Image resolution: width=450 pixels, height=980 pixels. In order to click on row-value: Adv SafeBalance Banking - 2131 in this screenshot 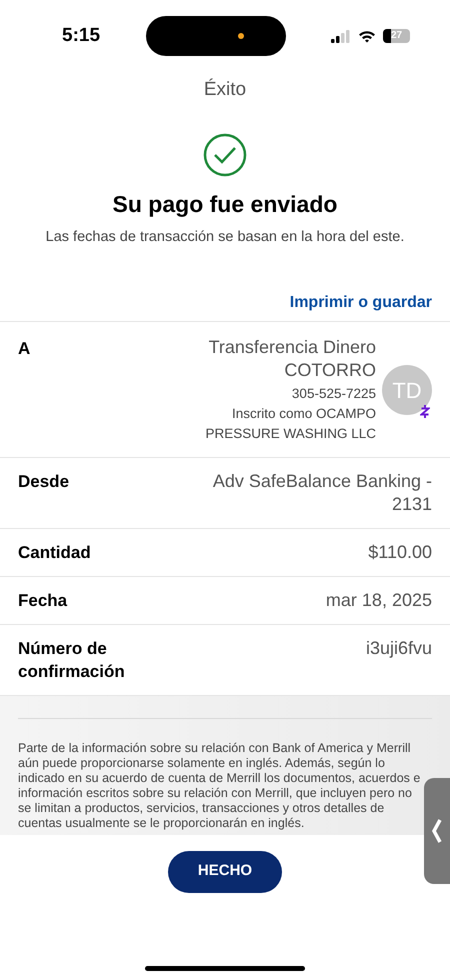, I will do `click(322, 493)`.